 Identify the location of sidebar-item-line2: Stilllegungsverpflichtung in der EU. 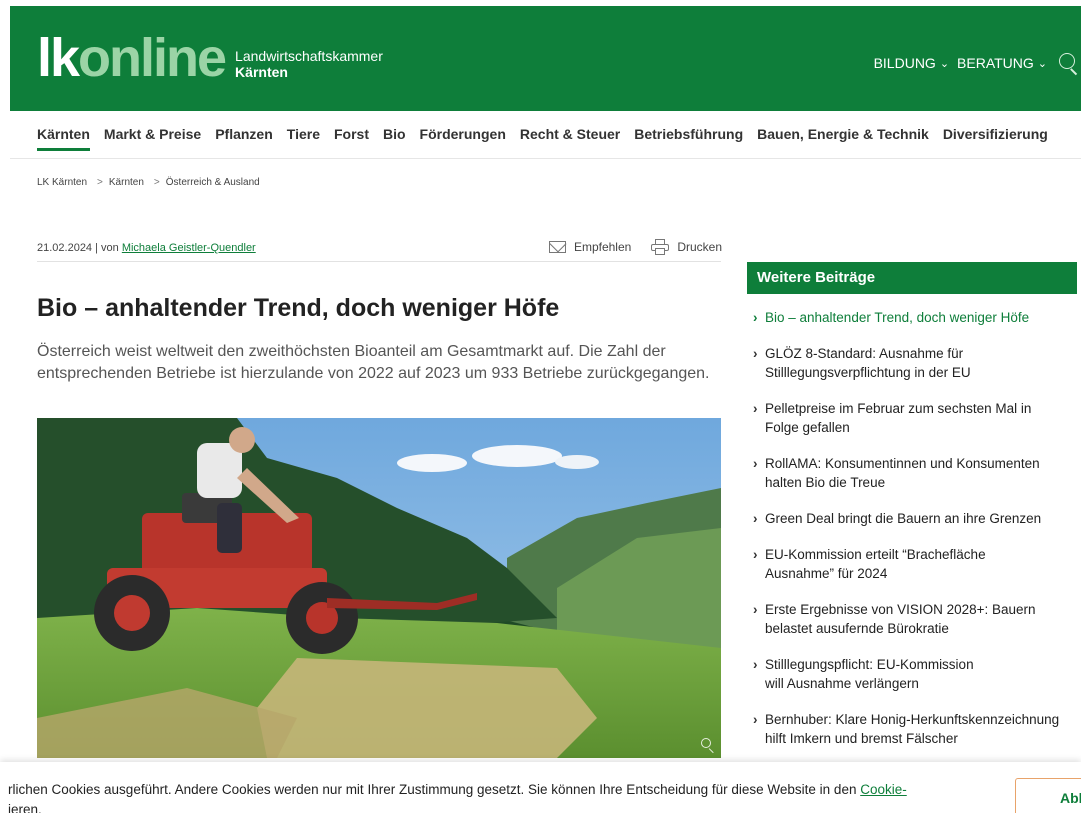
(868, 372).